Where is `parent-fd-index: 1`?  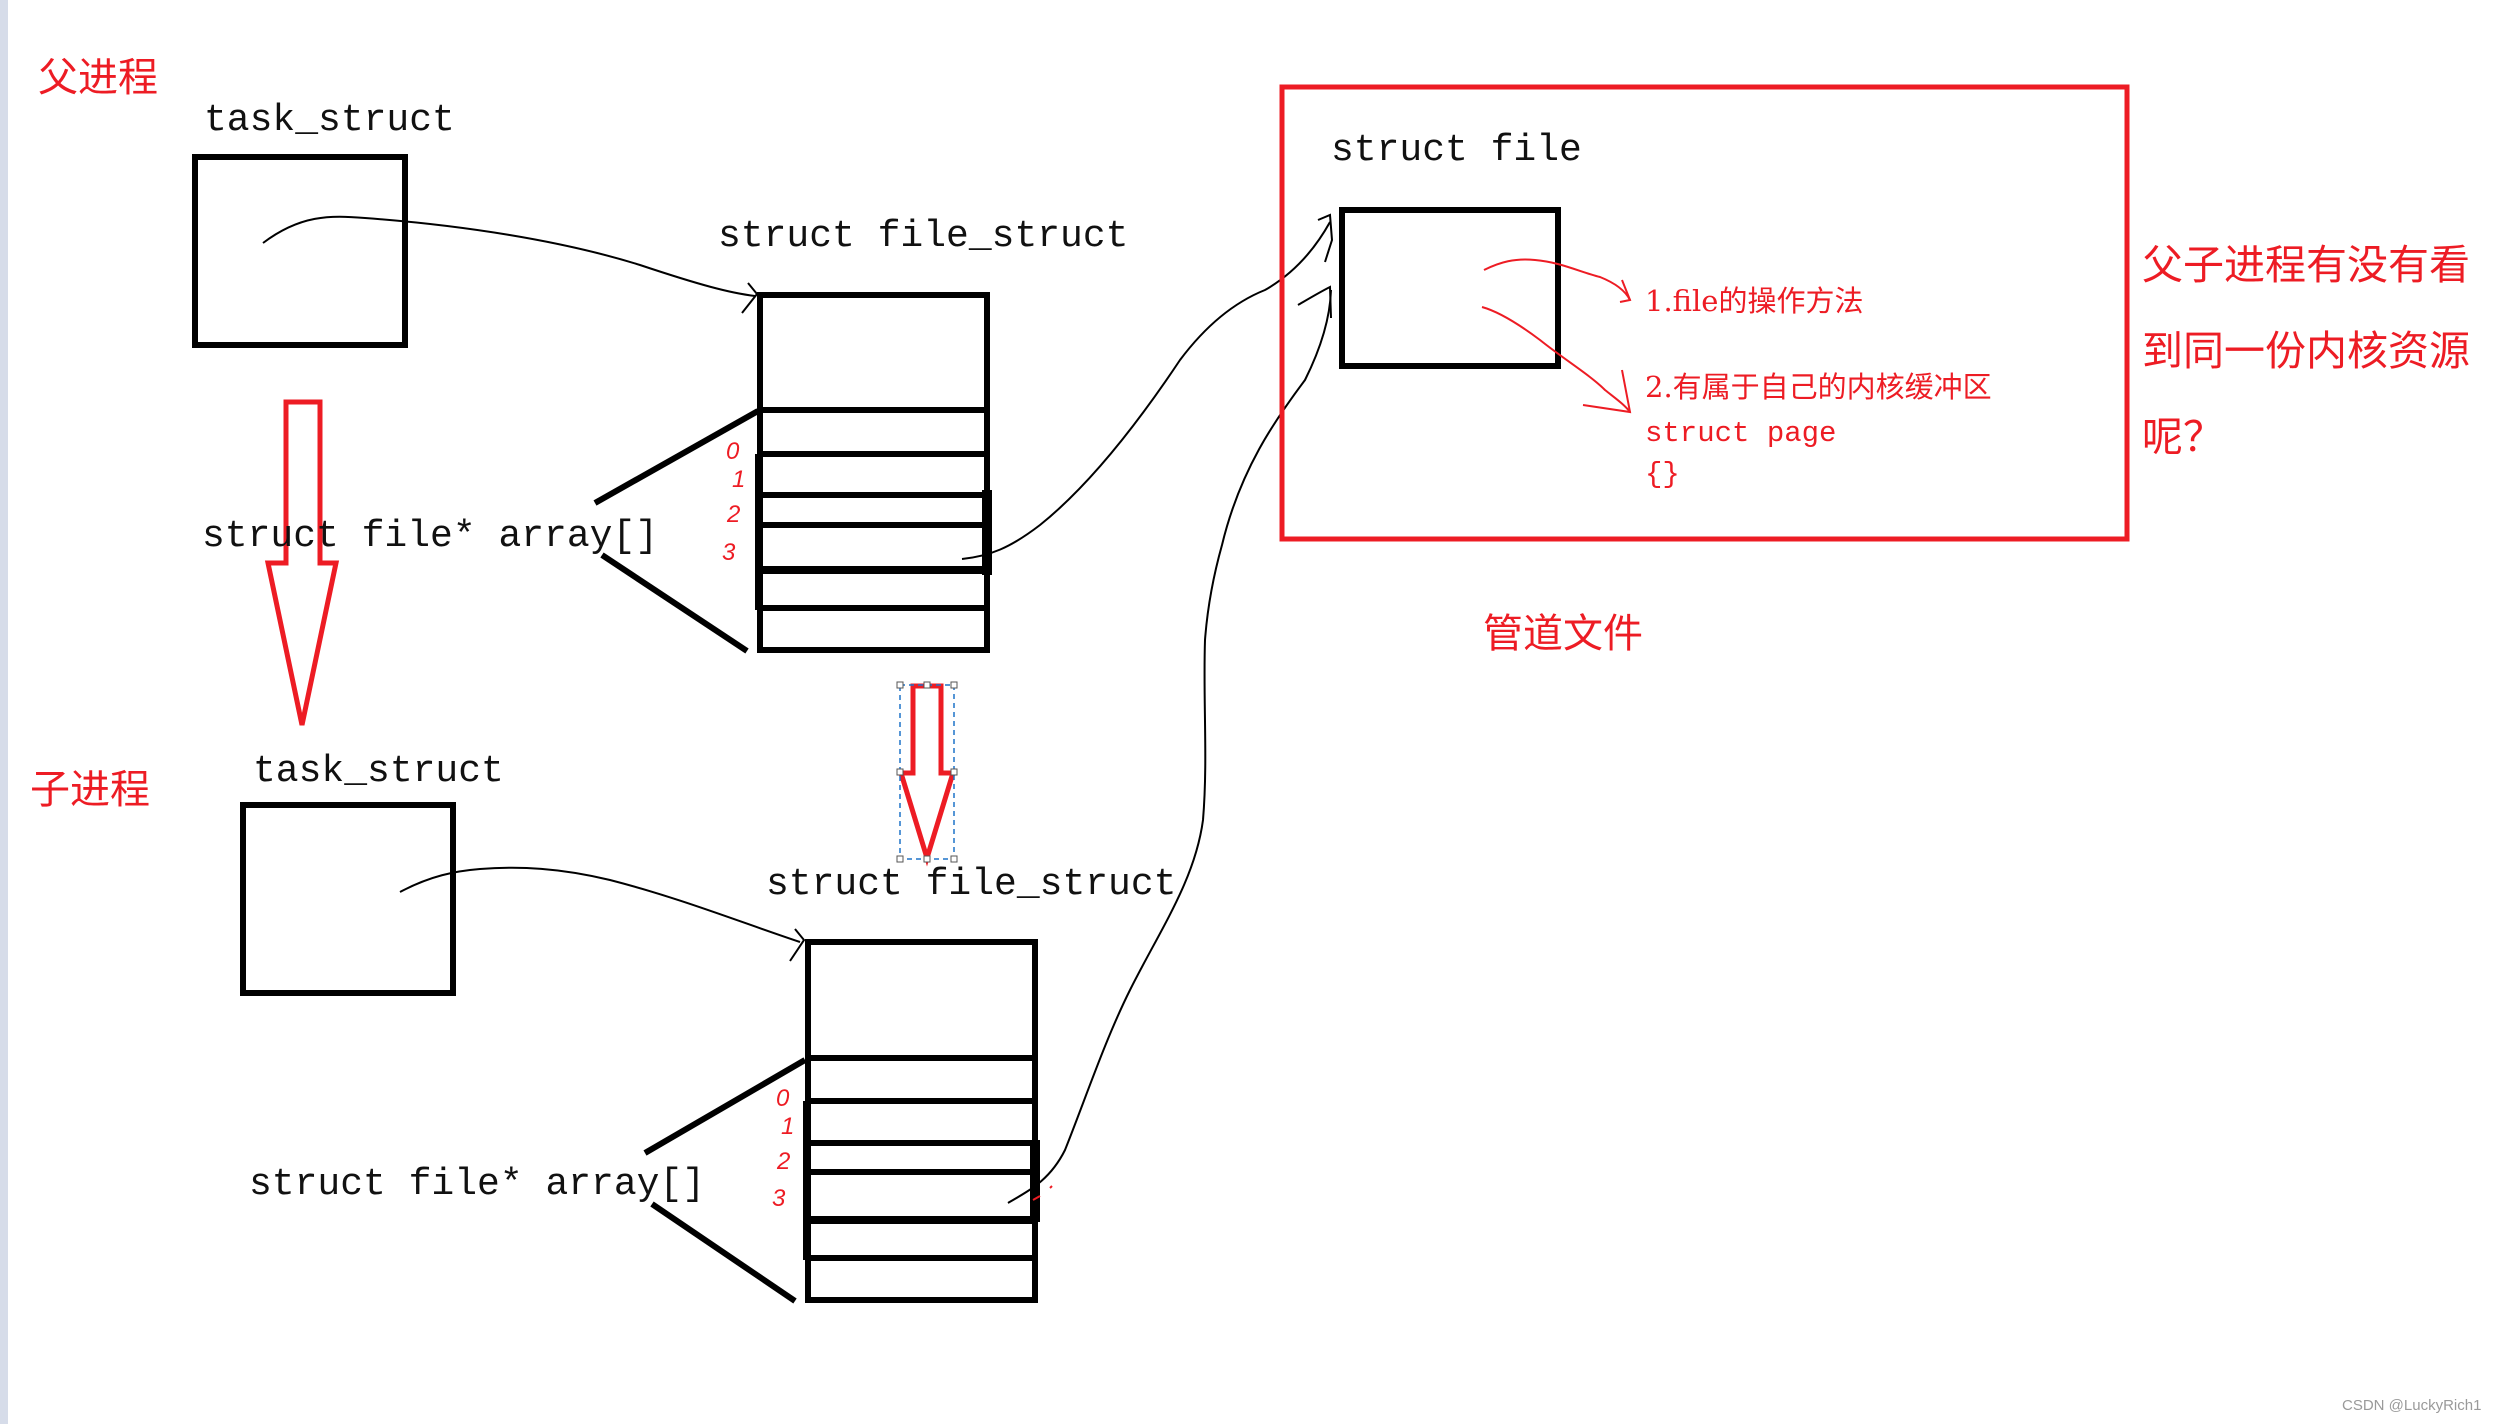
parent-fd-index: 1 is located at coordinates (739, 479).